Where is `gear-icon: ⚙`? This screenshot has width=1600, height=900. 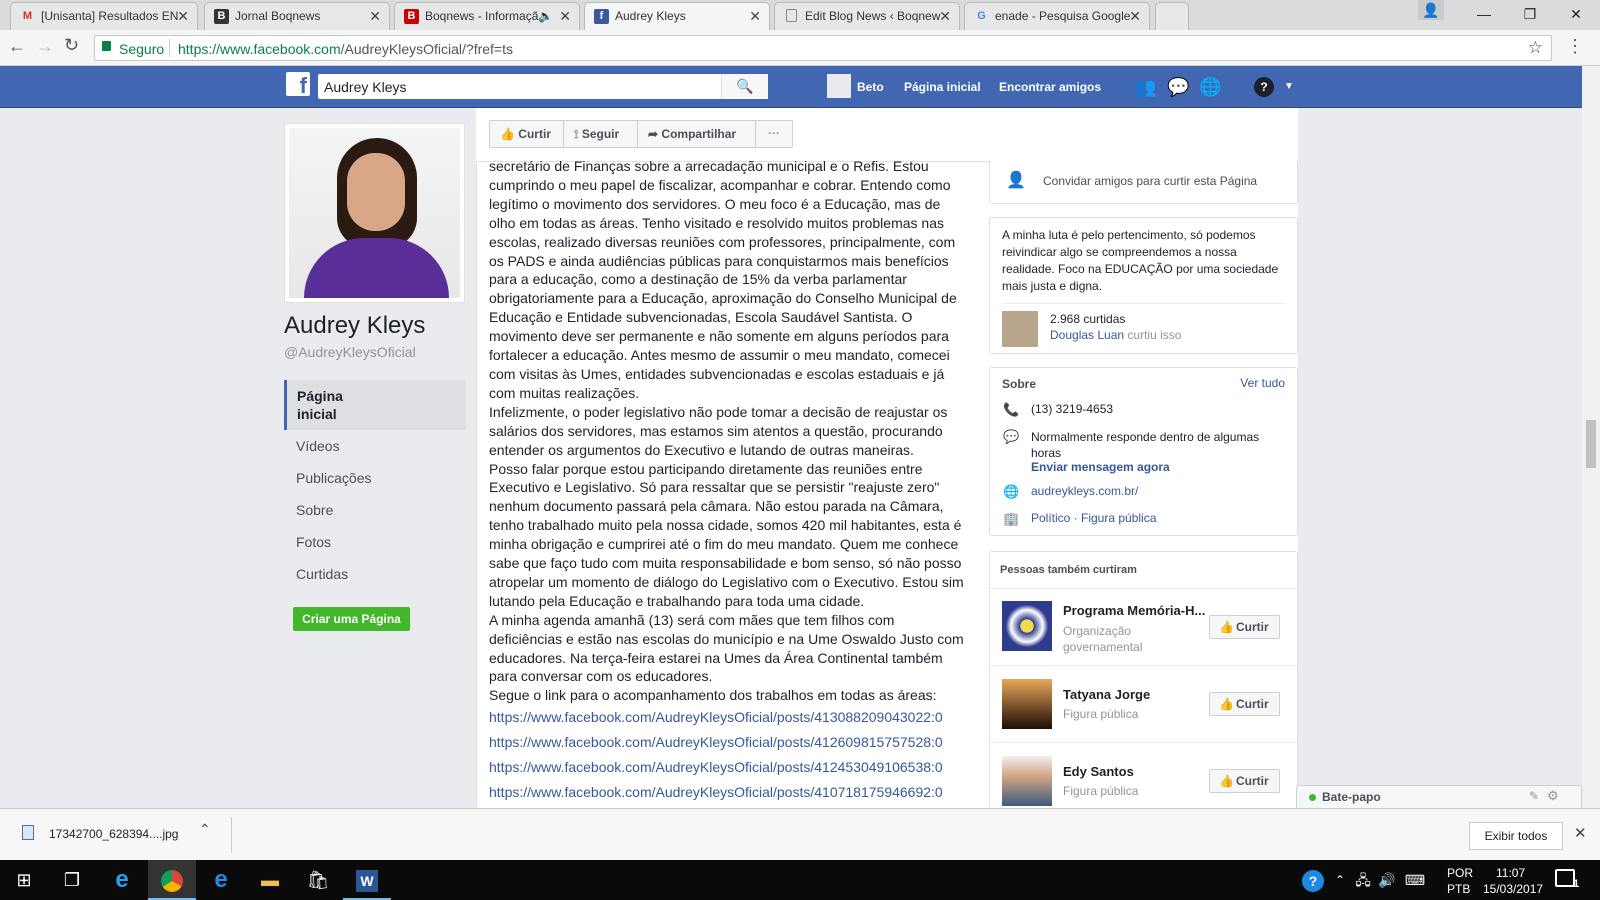 gear-icon: ⚙ is located at coordinates (1553, 796).